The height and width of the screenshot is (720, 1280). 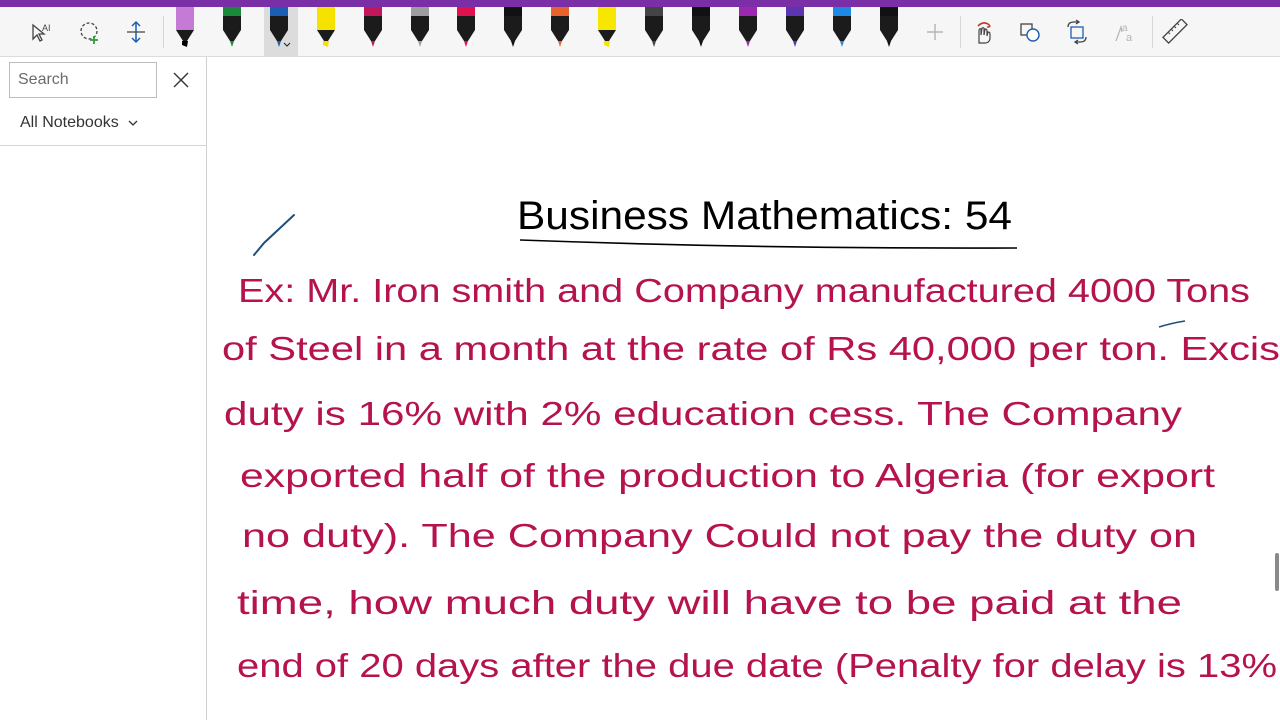 I want to click on search-input, so click(x=83, y=80).